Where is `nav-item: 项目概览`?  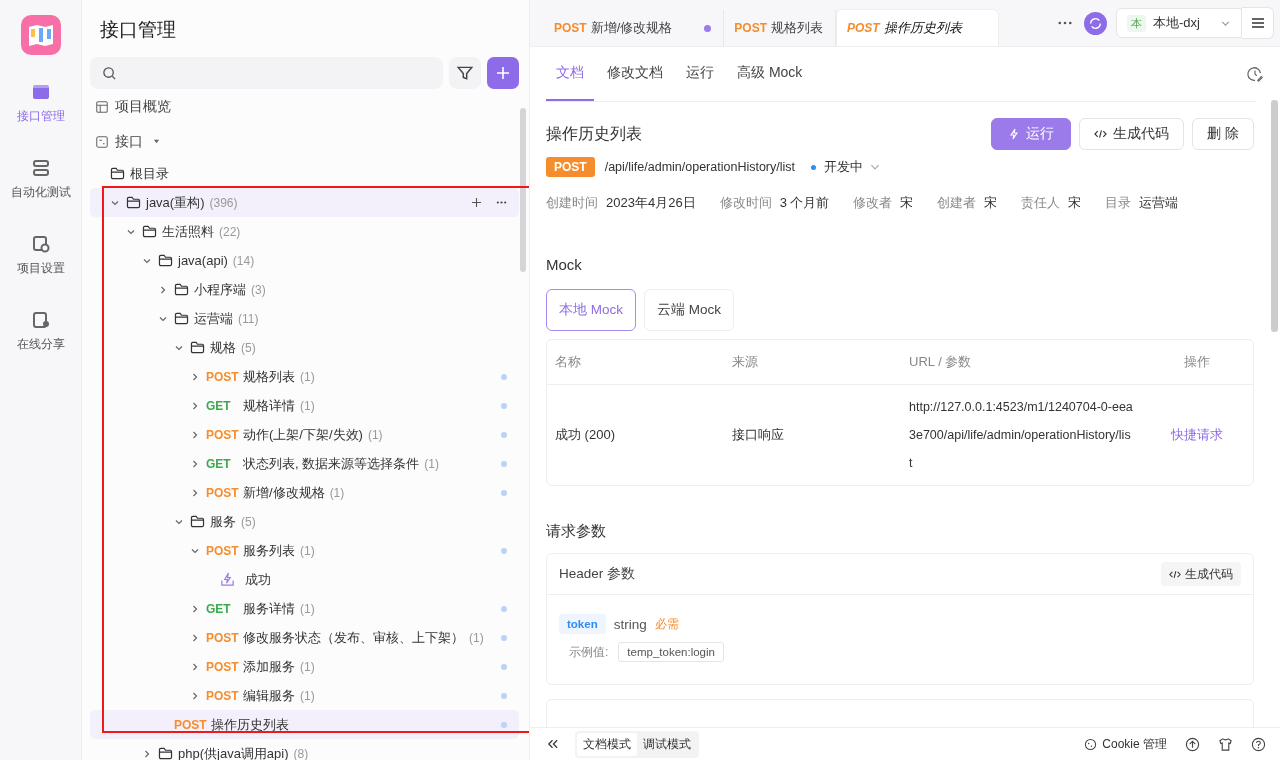
nav-item: 项目概览 is located at coordinates (304, 106).